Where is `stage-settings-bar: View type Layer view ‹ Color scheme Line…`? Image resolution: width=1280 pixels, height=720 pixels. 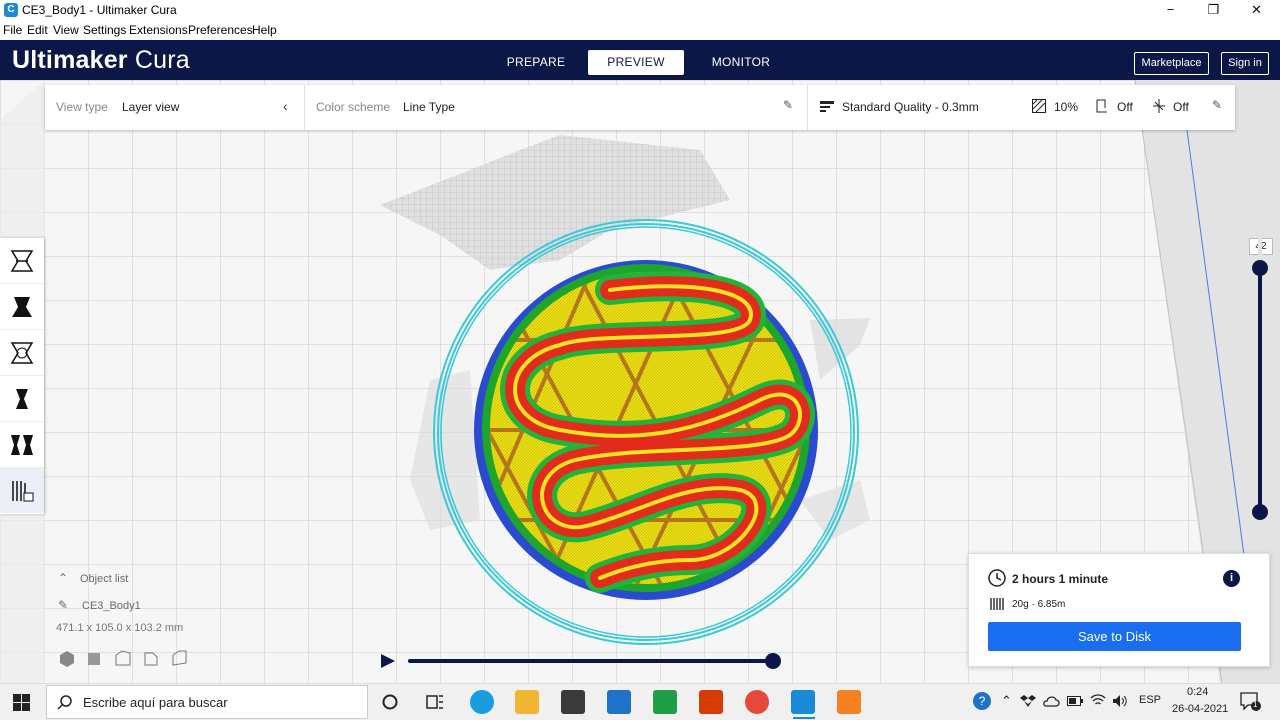
stage-settings-bar: View type Layer view ‹ Color scheme Line… is located at coordinates (640, 107).